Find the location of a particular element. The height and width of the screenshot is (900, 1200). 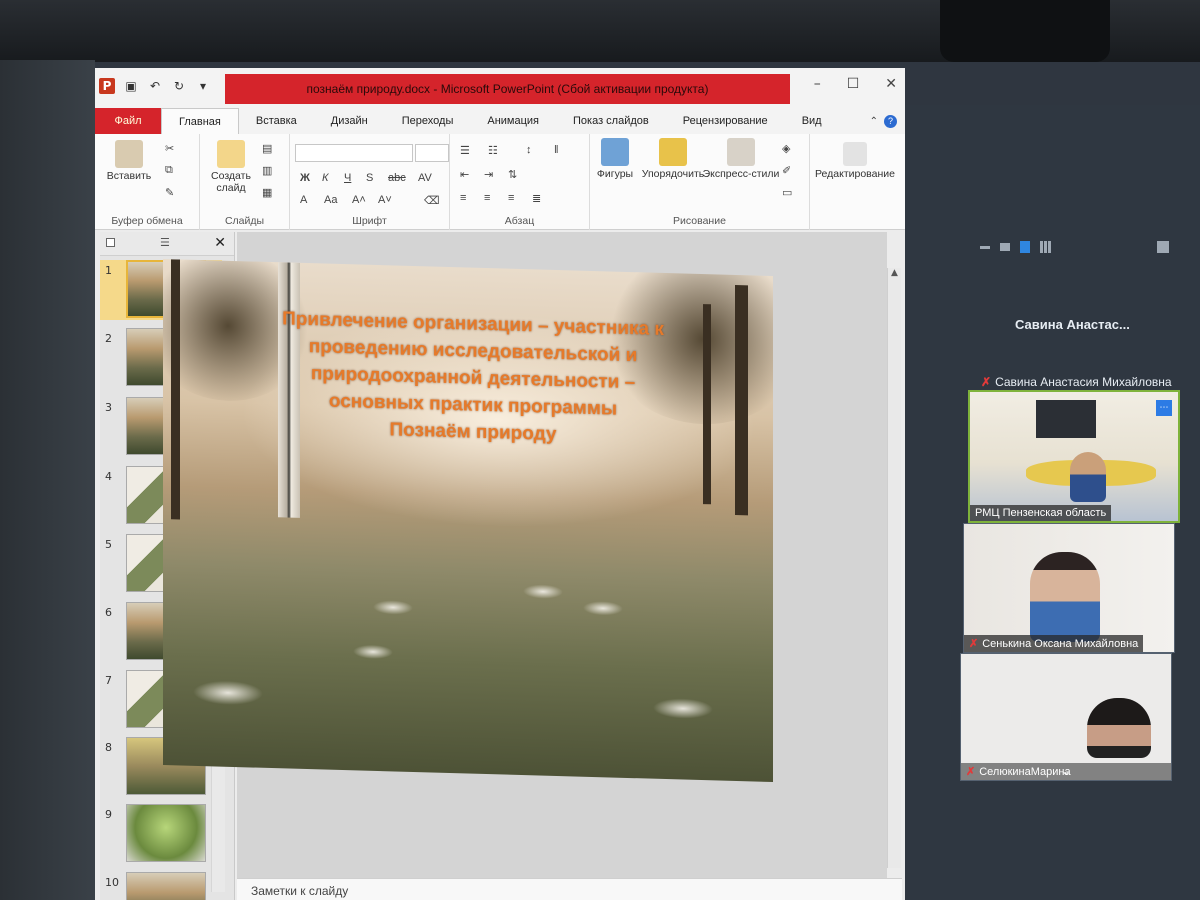

change-case-icon: Aa is located at coordinates (330, 200).